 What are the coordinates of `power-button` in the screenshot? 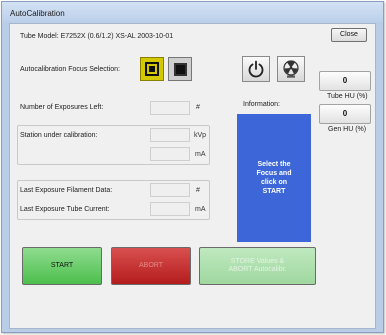 It's located at (256, 69).